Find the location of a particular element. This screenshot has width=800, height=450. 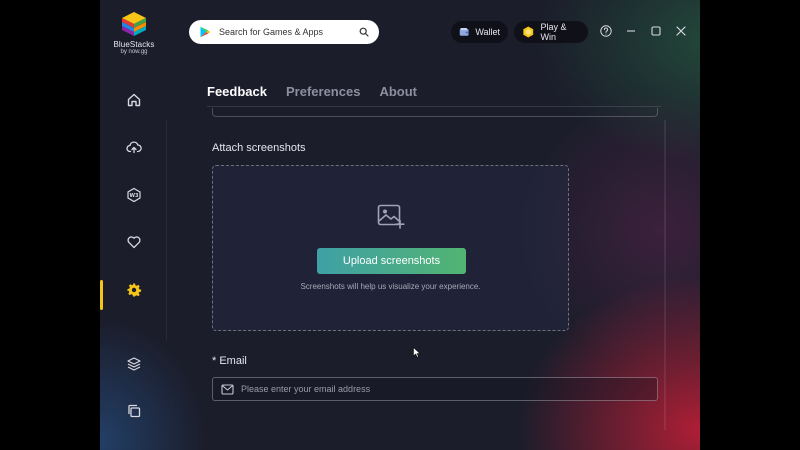

previous-textarea-edge is located at coordinates (435, 112).